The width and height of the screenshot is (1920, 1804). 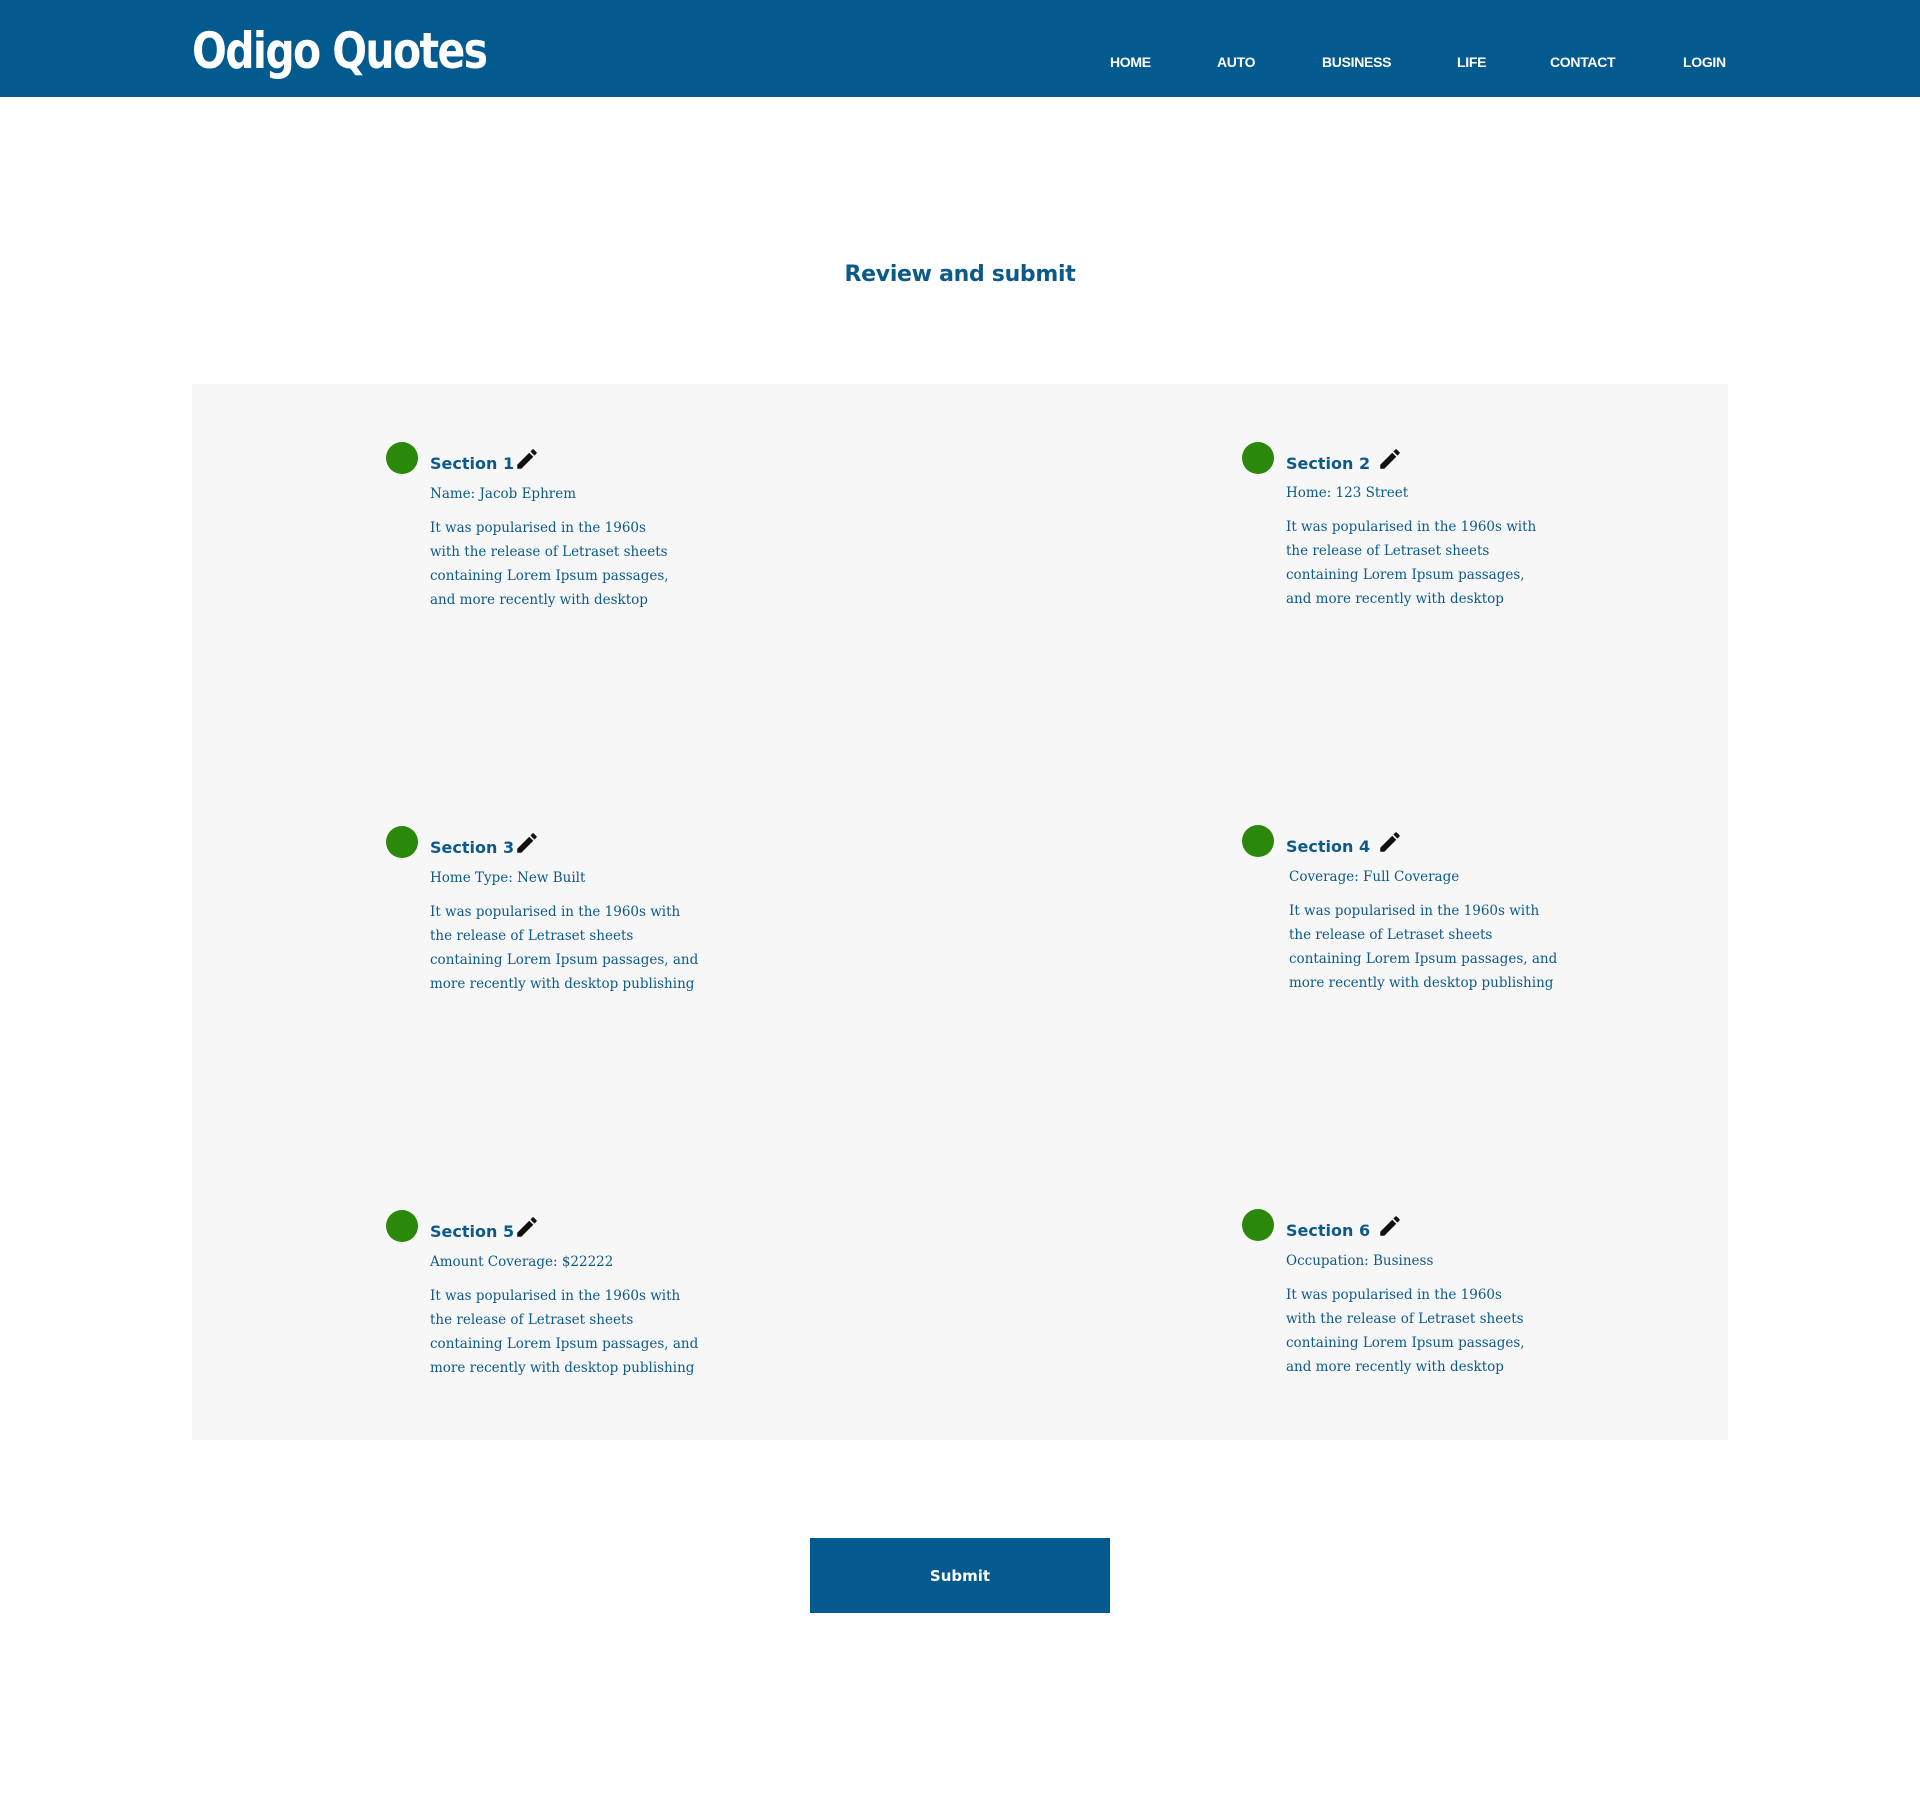 I want to click on section-title: Section 3, so click(x=472, y=847).